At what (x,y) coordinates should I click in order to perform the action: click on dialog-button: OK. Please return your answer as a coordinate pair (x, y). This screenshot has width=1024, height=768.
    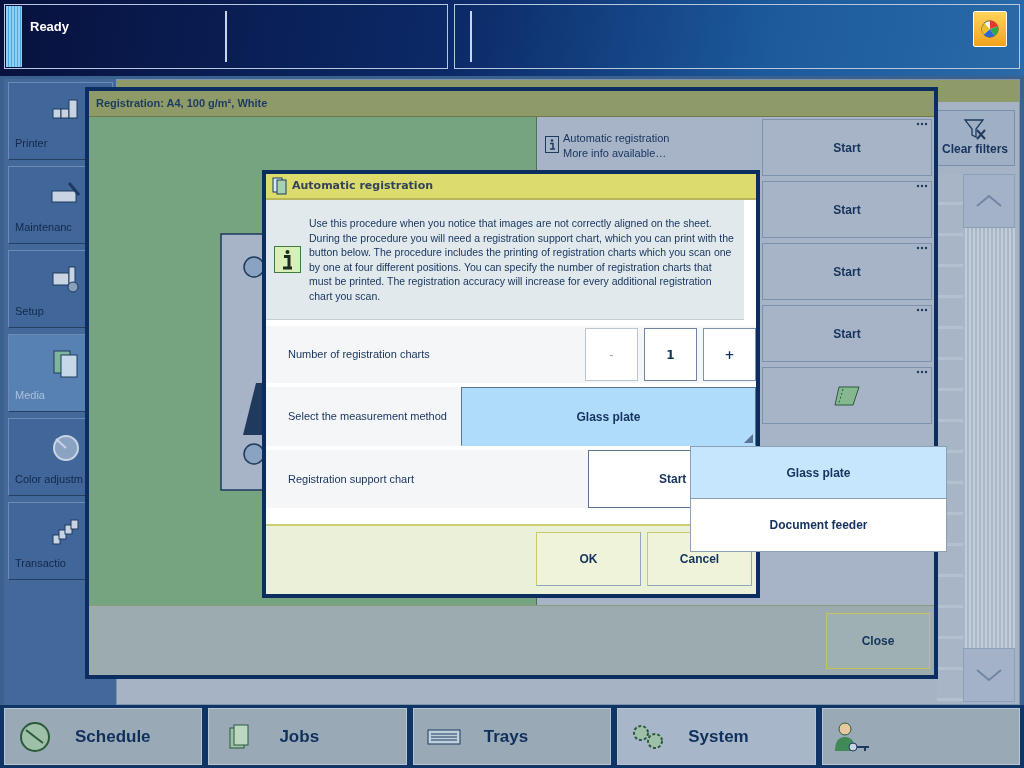
    Looking at the image, I should click on (588, 559).